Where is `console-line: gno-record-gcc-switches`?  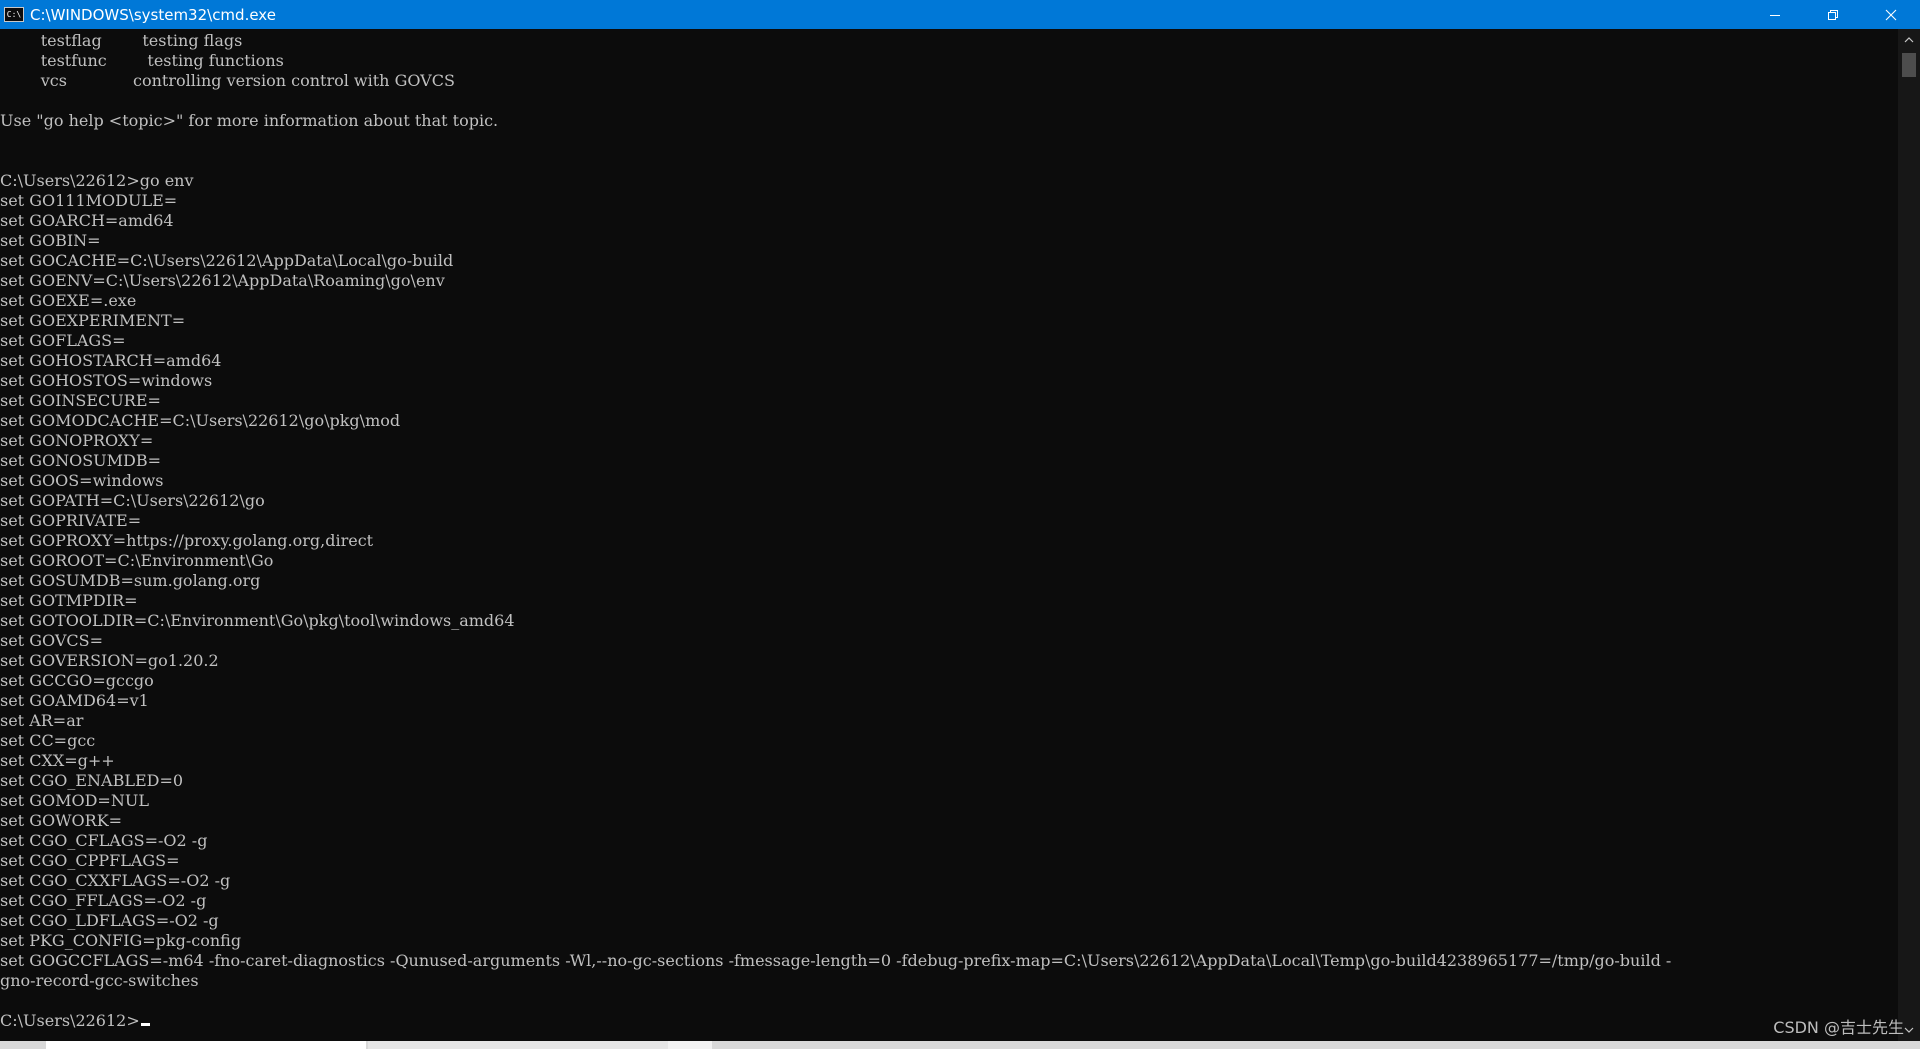
console-line: gno-record-gcc-switches is located at coordinates (99, 980).